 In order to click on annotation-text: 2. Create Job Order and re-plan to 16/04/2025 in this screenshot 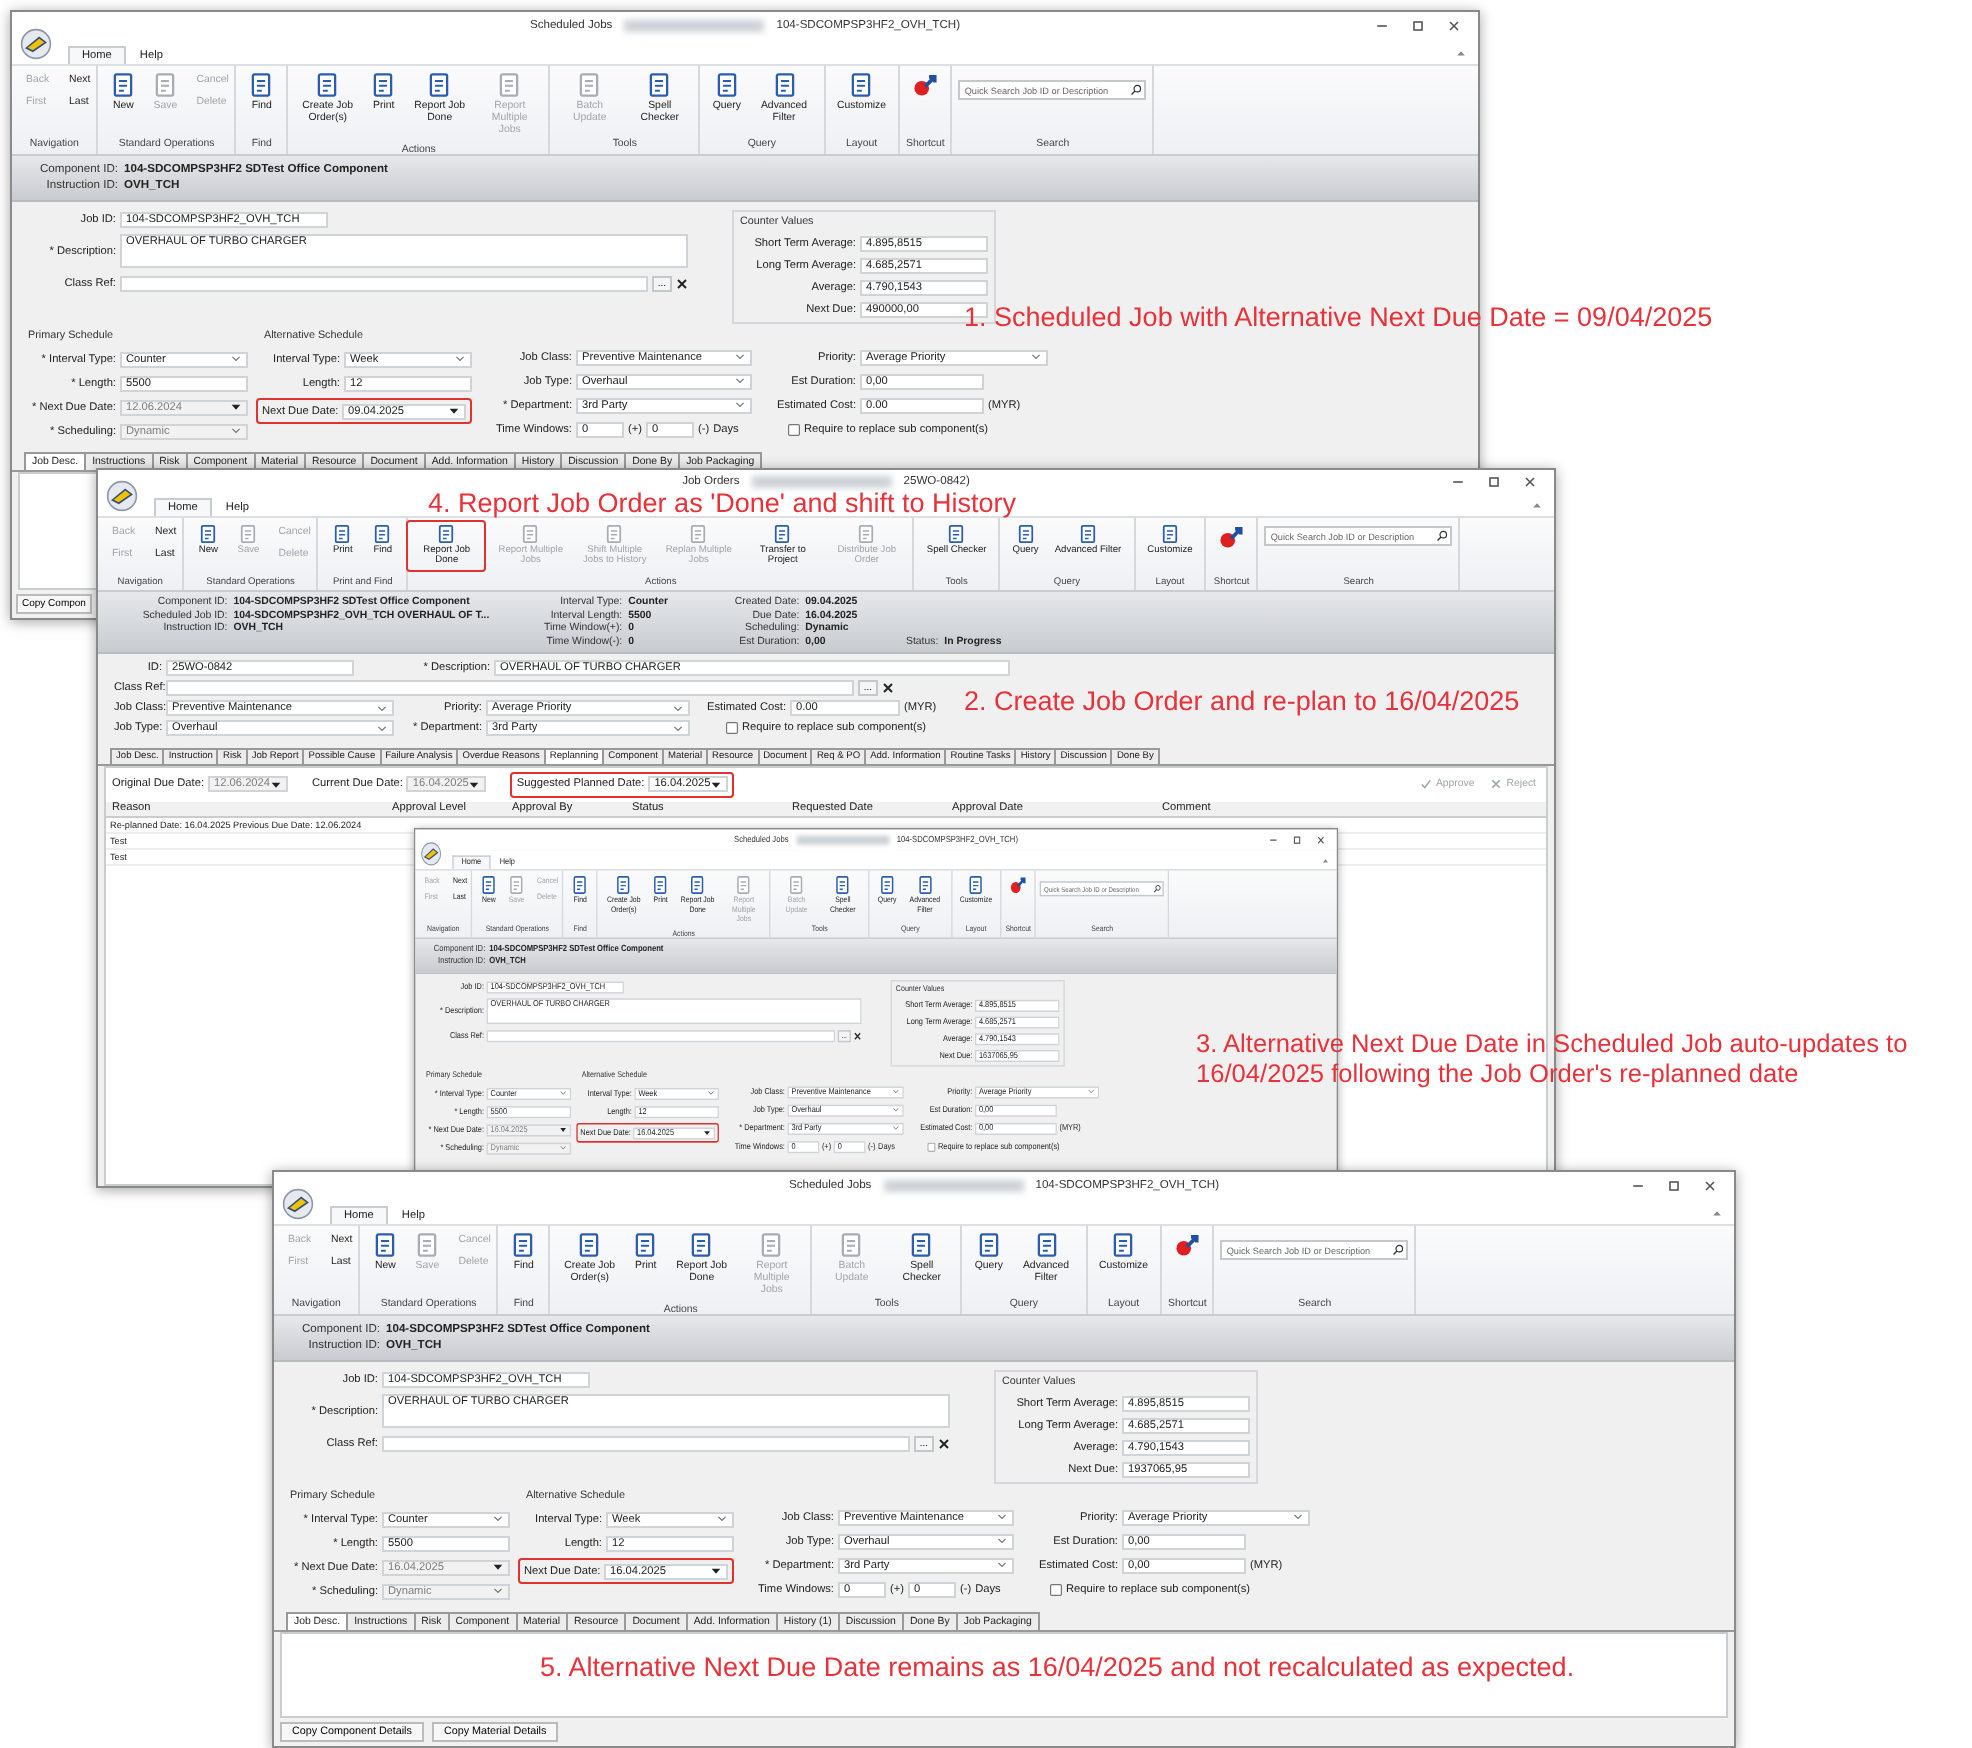, I will do `click(1242, 702)`.